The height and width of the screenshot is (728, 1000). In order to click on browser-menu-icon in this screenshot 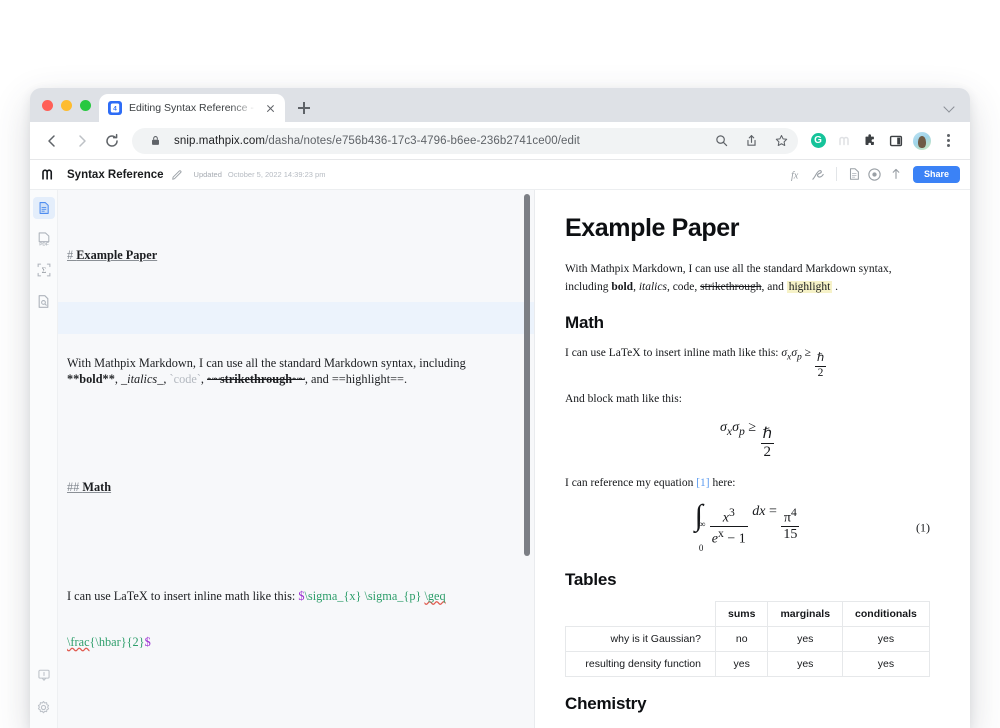, I will do `click(948, 141)`.